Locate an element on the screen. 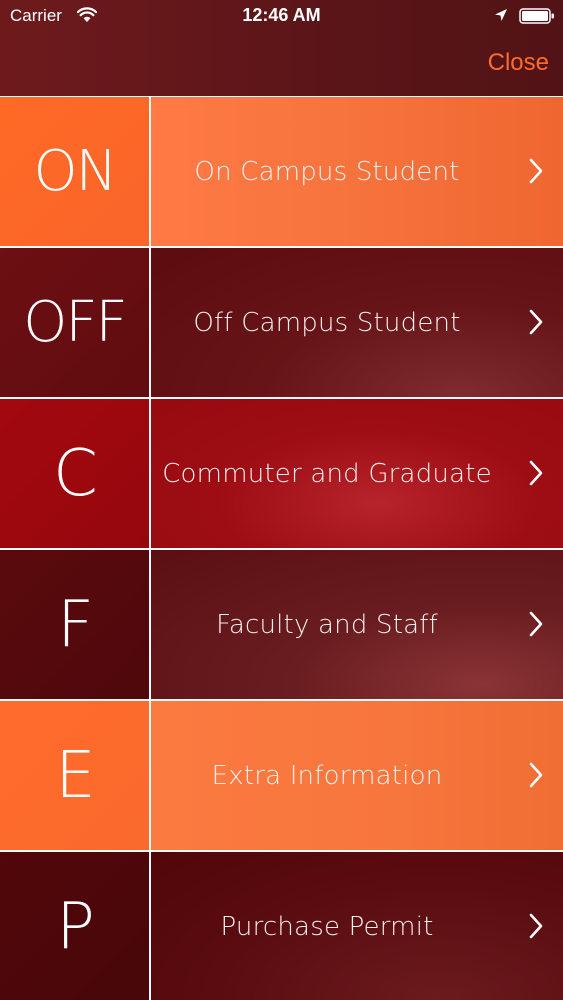 Image resolution: width=563 pixels, height=1000 pixels. menu-item-label: Commuter and Graduate is located at coordinates (327, 473).